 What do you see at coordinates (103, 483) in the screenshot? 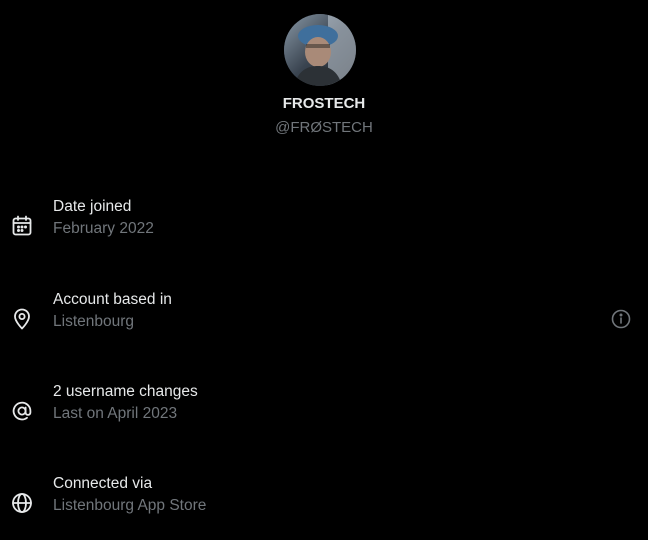
I see `detail-label: Connected via` at bounding box center [103, 483].